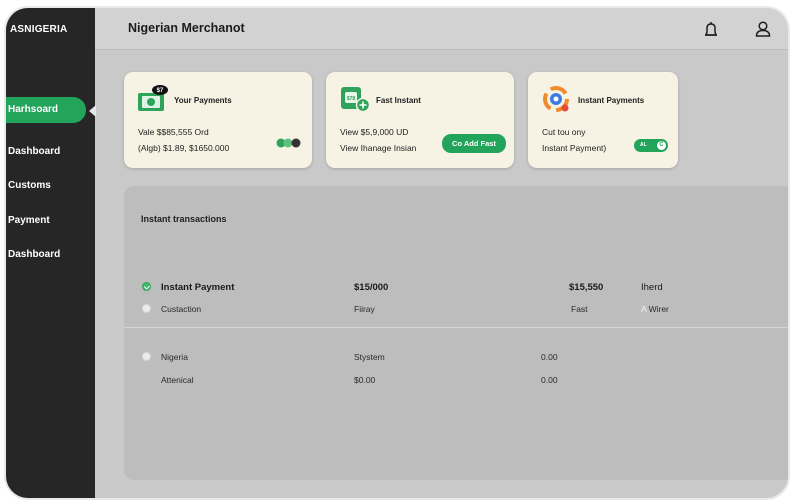 The height and width of the screenshot is (504, 794). Describe the element at coordinates (174, 357) in the screenshot. I see `table-cell: Nigeria` at that location.